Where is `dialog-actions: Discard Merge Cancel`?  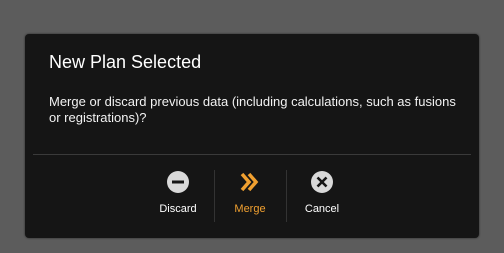
dialog-actions: Discard Merge Cancel is located at coordinates (250, 196).